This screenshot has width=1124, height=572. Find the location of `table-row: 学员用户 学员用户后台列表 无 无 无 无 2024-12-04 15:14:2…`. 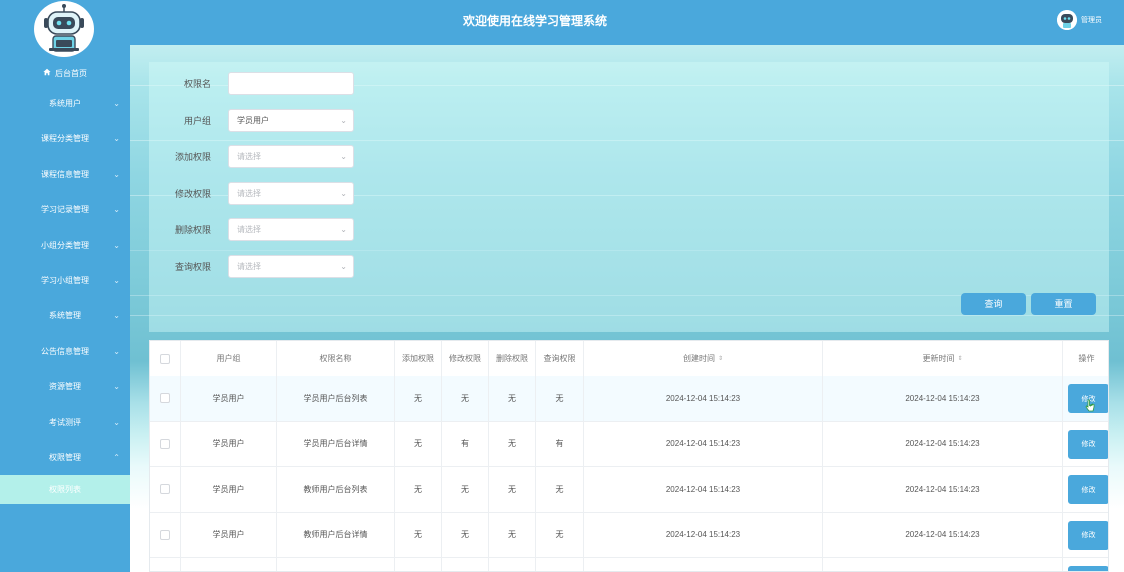

table-row: 学员用户 学员用户后台列表 无 无 无 无 2024-12-04 15:14:2… is located at coordinates (629, 399).